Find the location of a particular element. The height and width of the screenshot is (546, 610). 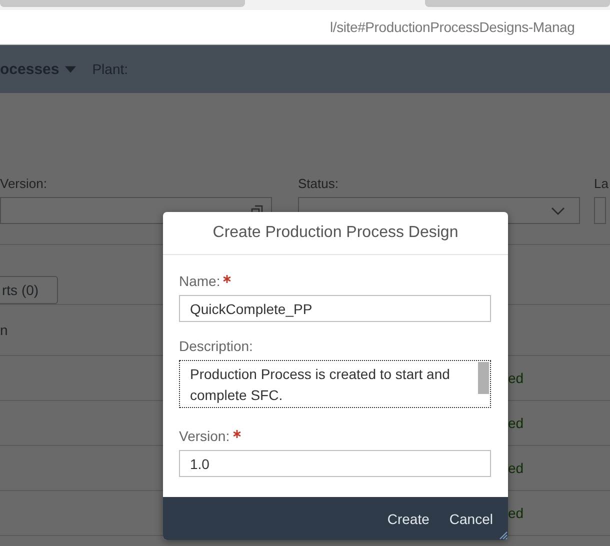

column-header: n is located at coordinates (4, 330).